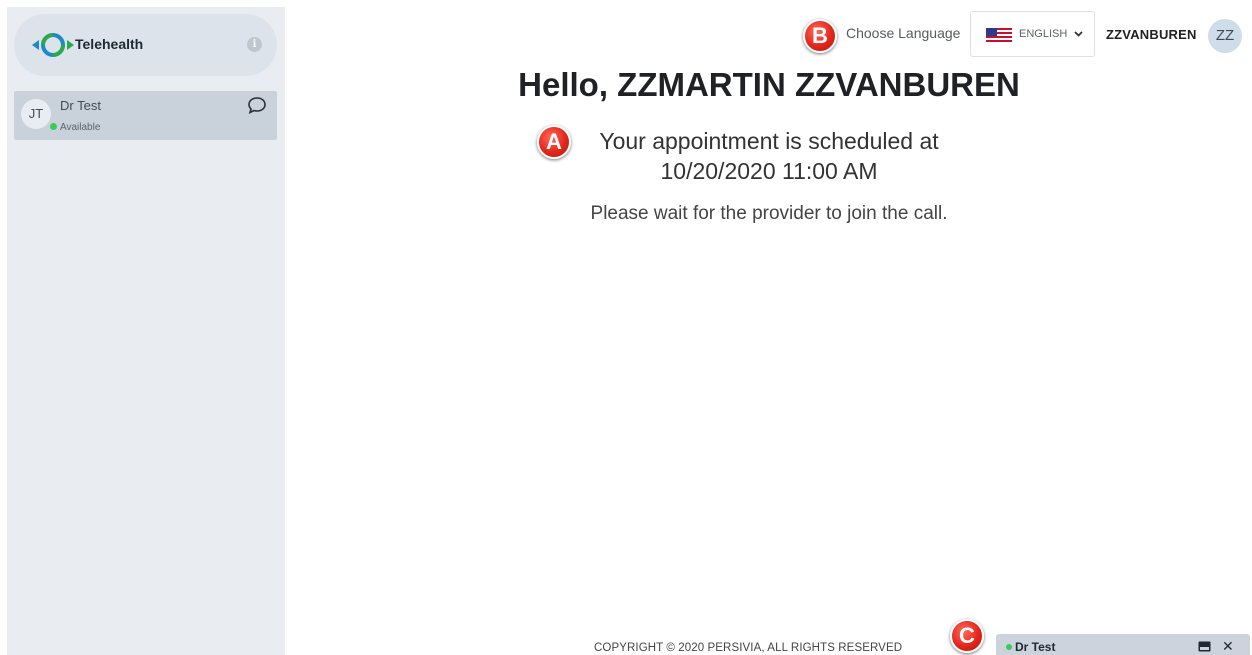 Image resolution: width=1252 pixels, height=655 pixels. Describe the element at coordinates (109, 44) in the screenshot. I see `brand-name: Telehealth` at that location.